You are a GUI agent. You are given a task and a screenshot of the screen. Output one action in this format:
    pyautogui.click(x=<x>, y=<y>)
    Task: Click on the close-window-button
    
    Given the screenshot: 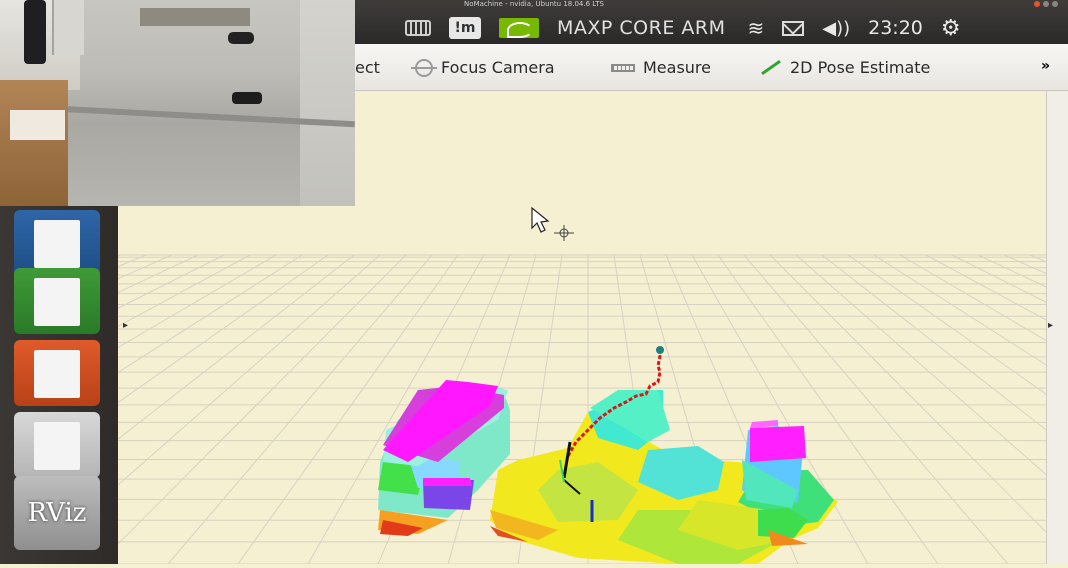 What is the action you would take?
    pyautogui.click(x=1037, y=4)
    